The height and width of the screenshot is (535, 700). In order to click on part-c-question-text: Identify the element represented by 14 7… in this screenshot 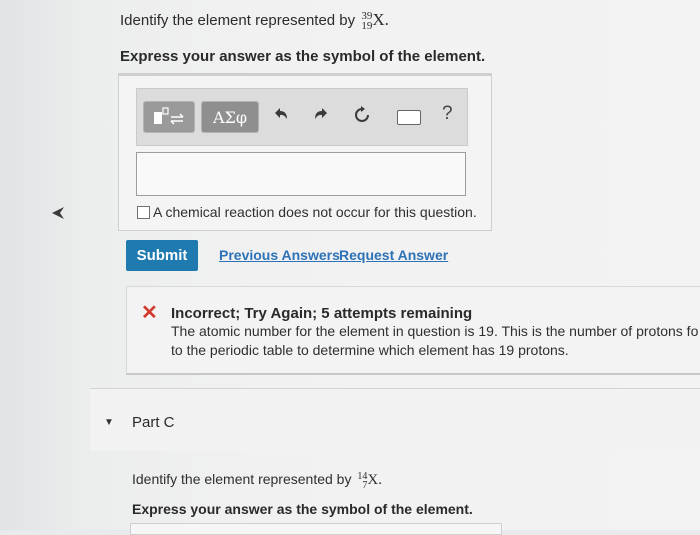, I will do `click(257, 480)`.